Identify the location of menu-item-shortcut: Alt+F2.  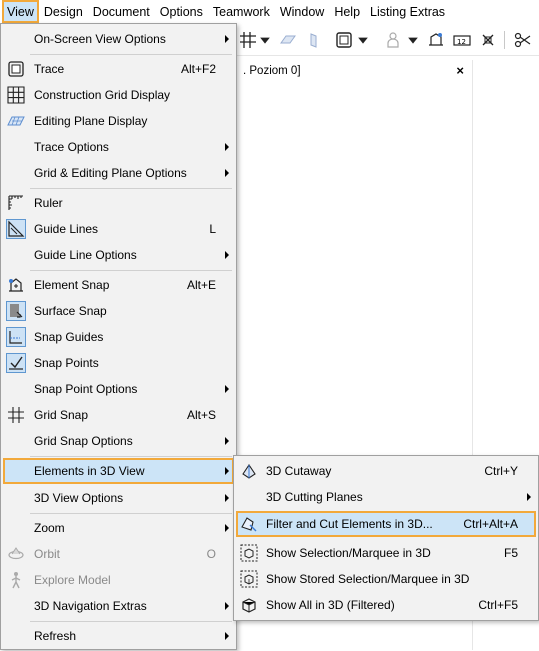
(198, 69).